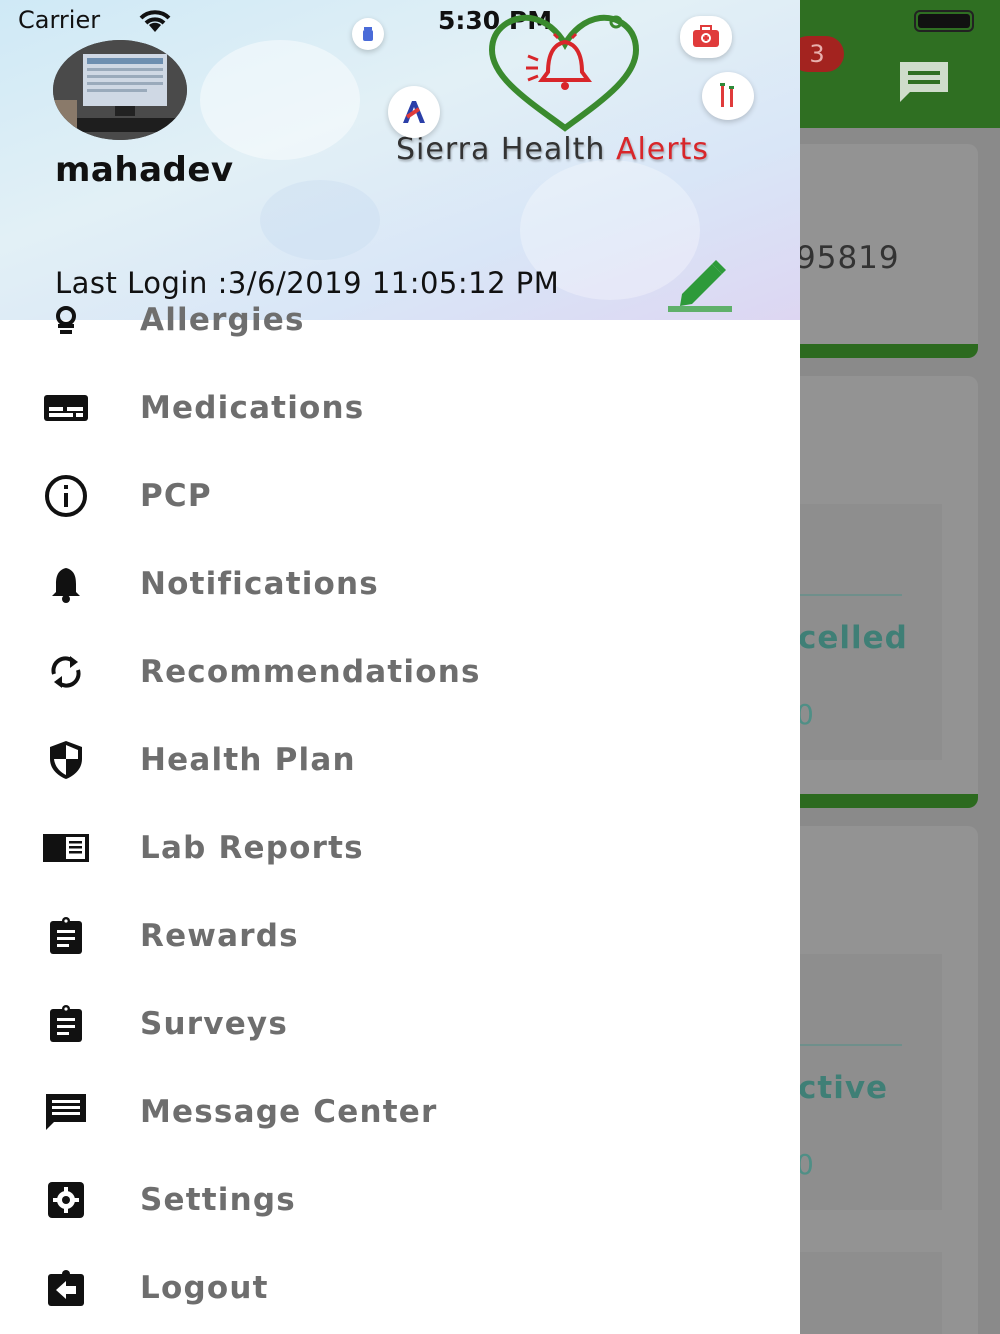  I want to click on chat-icon, so click(924, 82).